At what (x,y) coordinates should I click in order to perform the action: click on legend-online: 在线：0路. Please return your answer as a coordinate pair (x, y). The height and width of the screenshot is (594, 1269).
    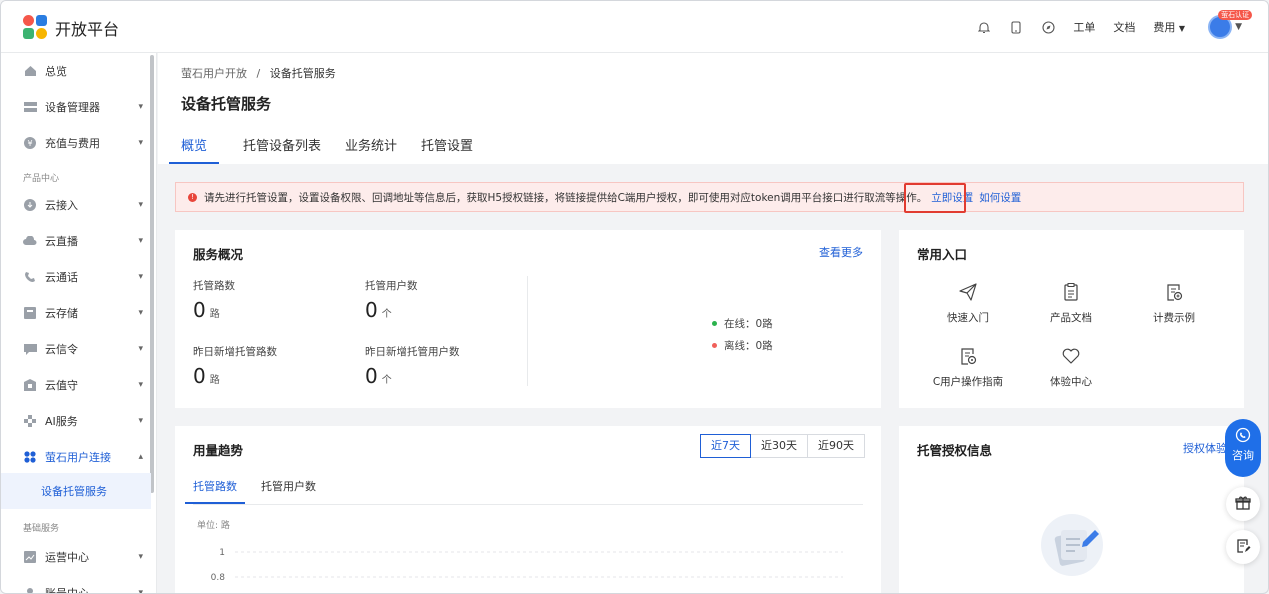
    Looking at the image, I should click on (742, 323).